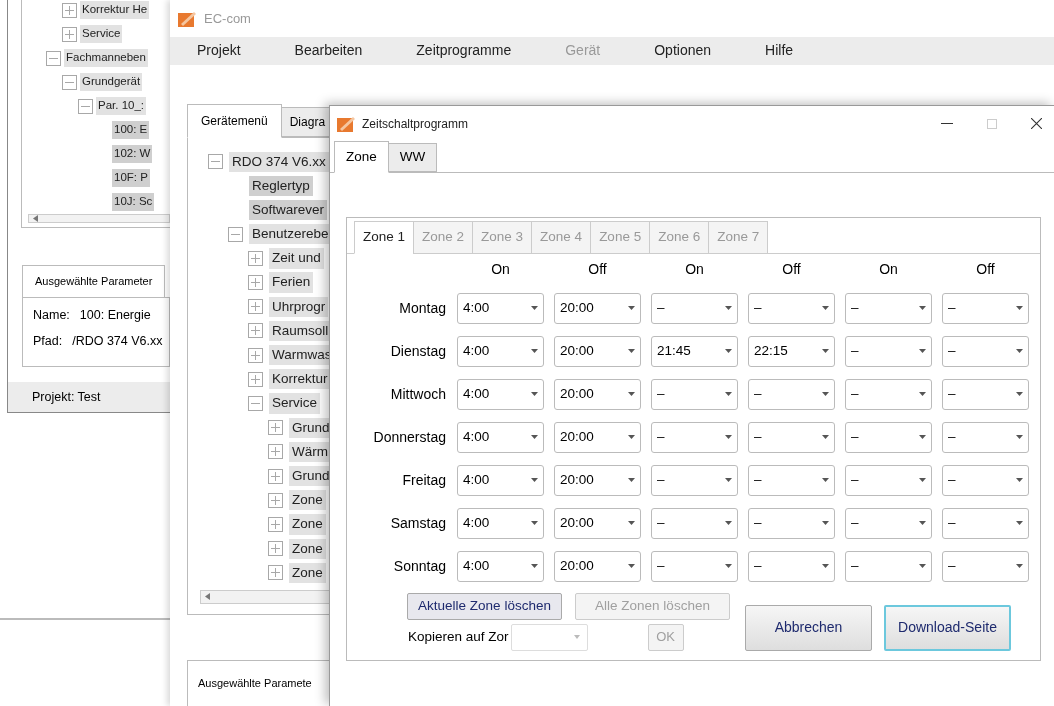 The height and width of the screenshot is (706, 1054). Describe the element at coordinates (791, 351) in the screenshot. I see `time-dropdown: 22:15` at that location.